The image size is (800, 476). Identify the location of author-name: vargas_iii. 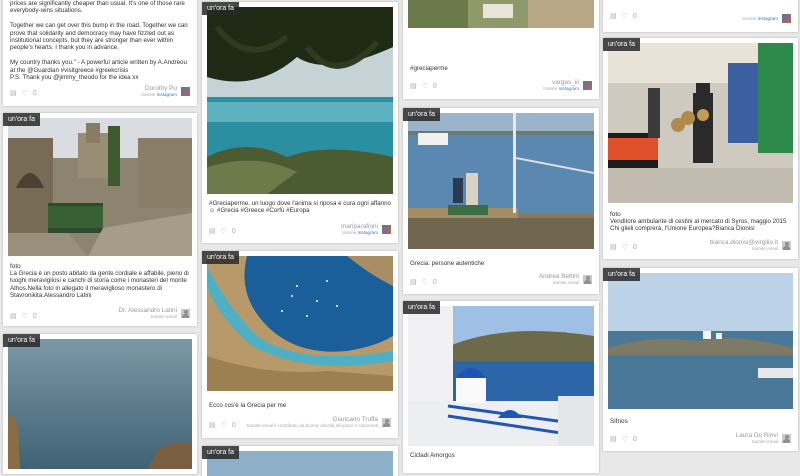
(565, 82).